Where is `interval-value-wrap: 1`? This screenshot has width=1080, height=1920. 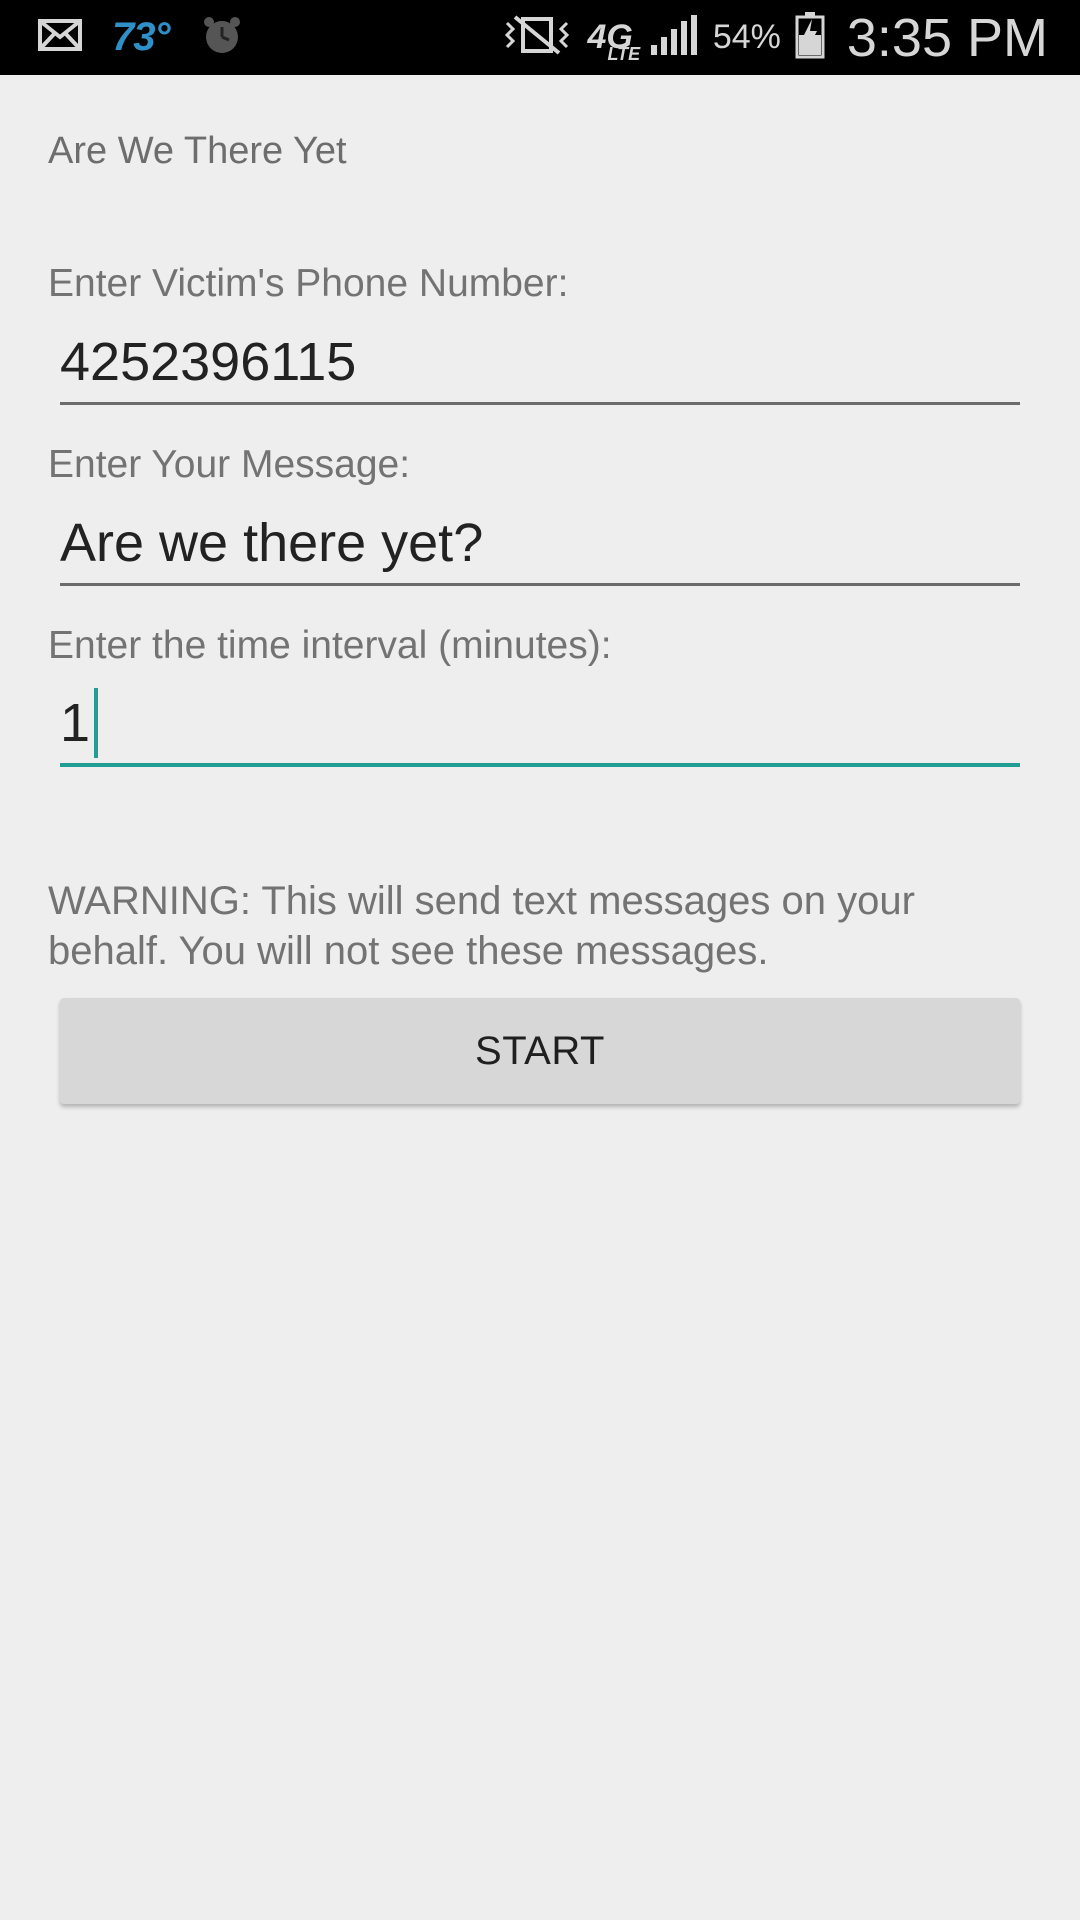 interval-value-wrap: 1 is located at coordinates (79, 723).